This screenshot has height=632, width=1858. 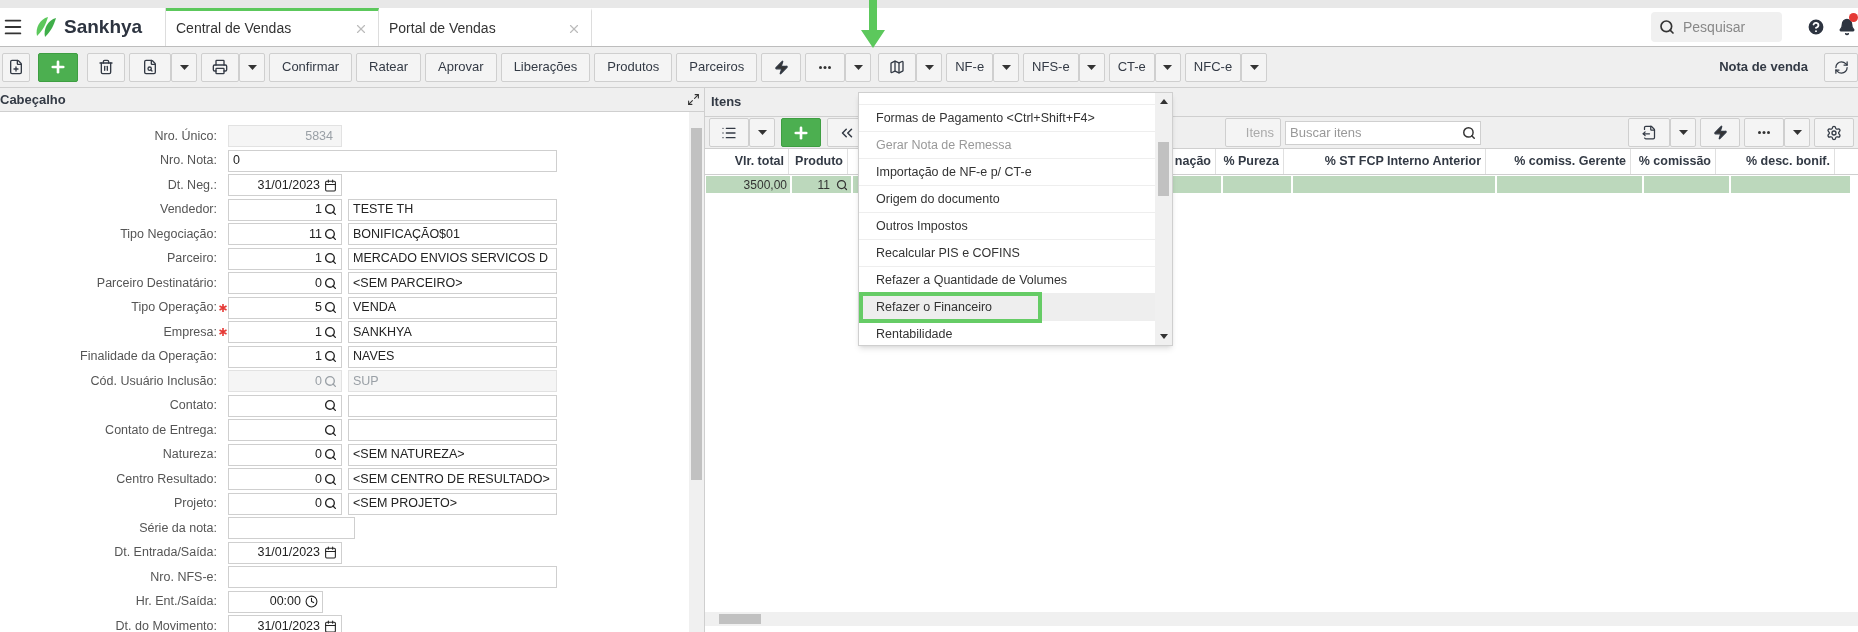 I want to click on description-field: VENDA, so click(x=452, y=307).